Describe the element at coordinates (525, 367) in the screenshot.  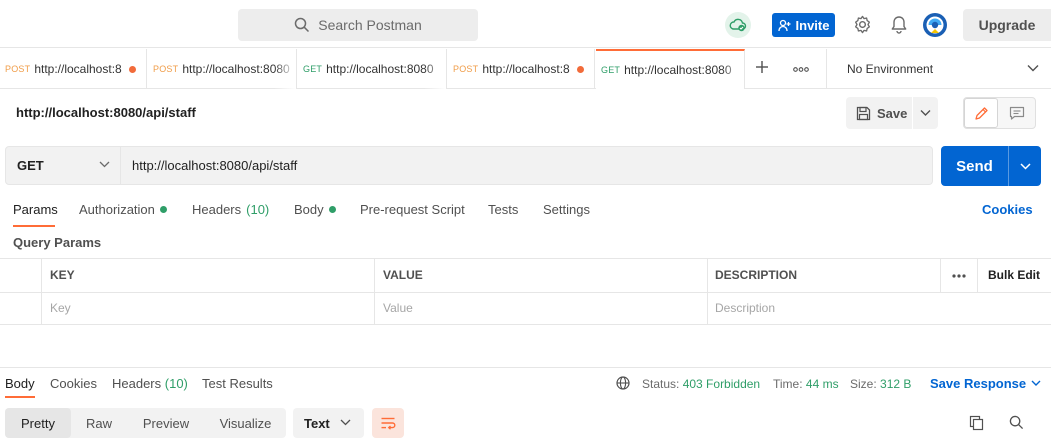
I see `pane-divider` at that location.